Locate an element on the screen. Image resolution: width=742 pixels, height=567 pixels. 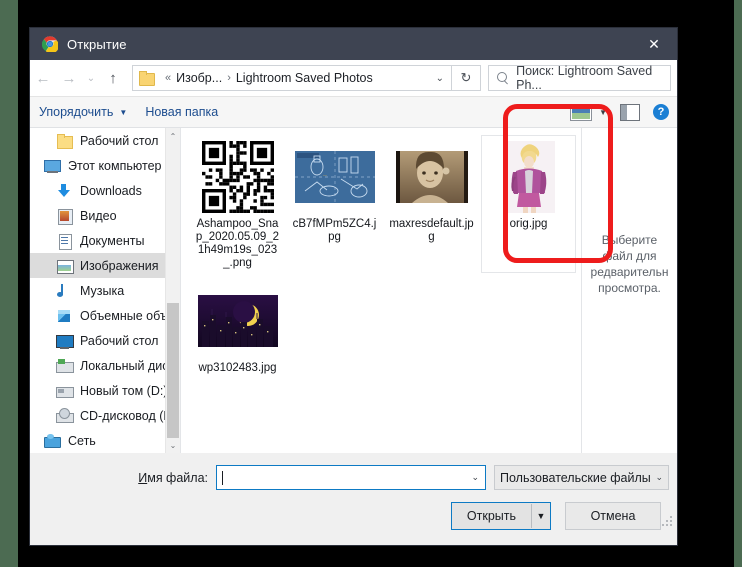
sidebar-item-6: Музыка is located at coordinates (105, 290).